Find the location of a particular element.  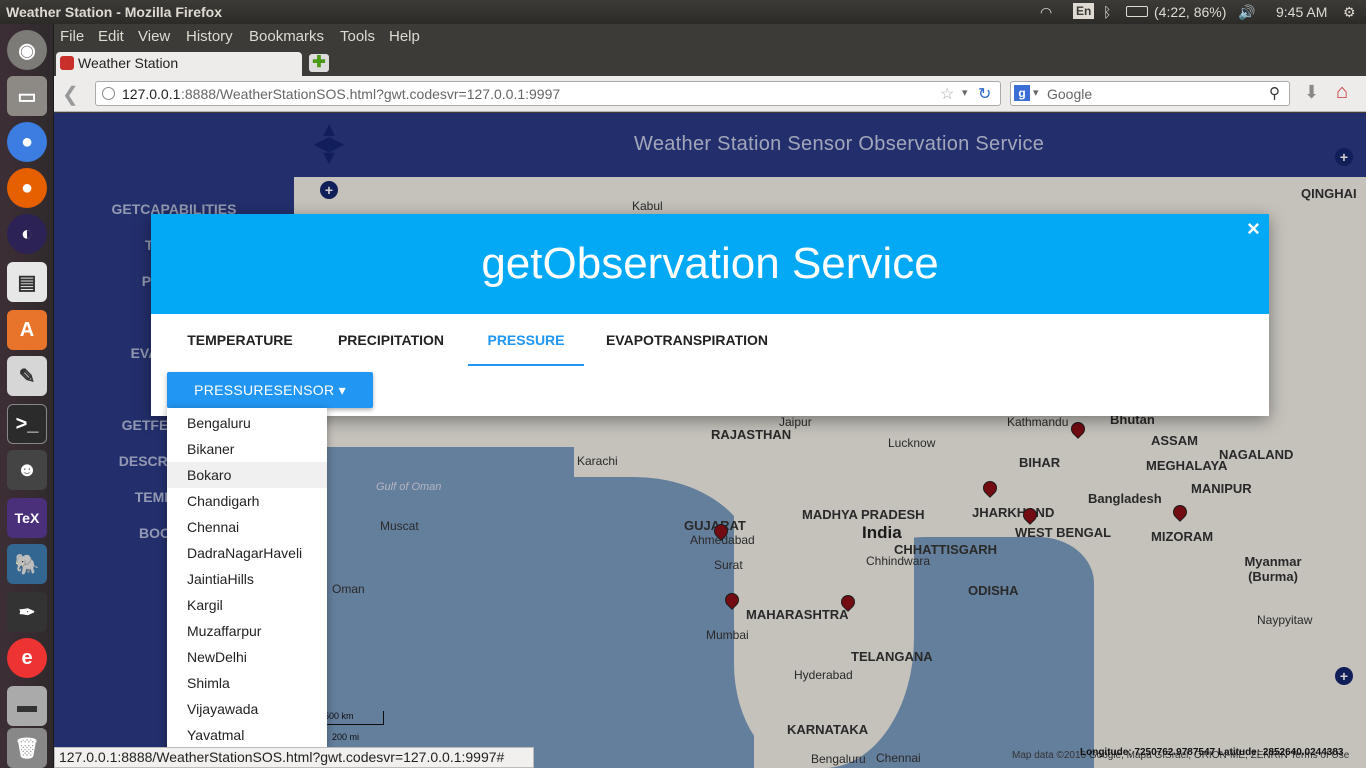

document-viewer-icon: ▤ is located at coordinates (27, 282).